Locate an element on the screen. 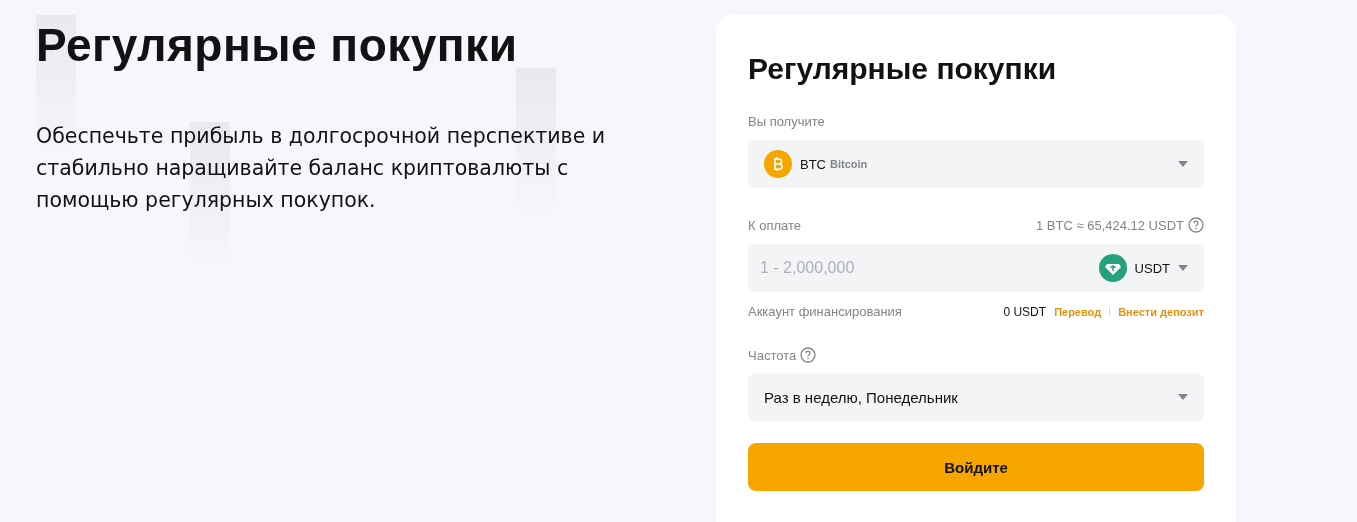  frequency-select: Раз в неделю, Понедельник is located at coordinates (976, 397).